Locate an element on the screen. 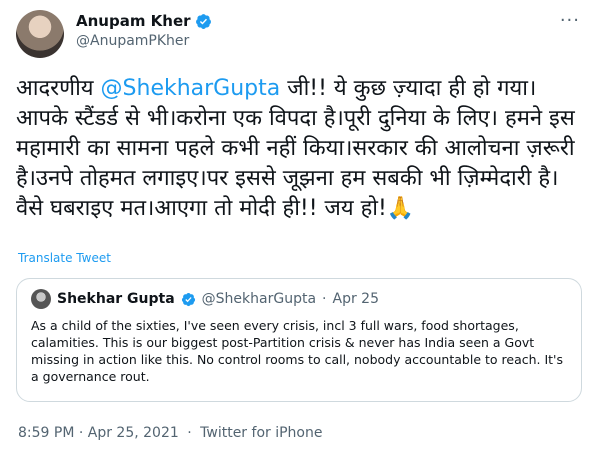 The width and height of the screenshot is (600, 459). quoted-handle: @ShekharGupta is located at coordinates (259, 299).